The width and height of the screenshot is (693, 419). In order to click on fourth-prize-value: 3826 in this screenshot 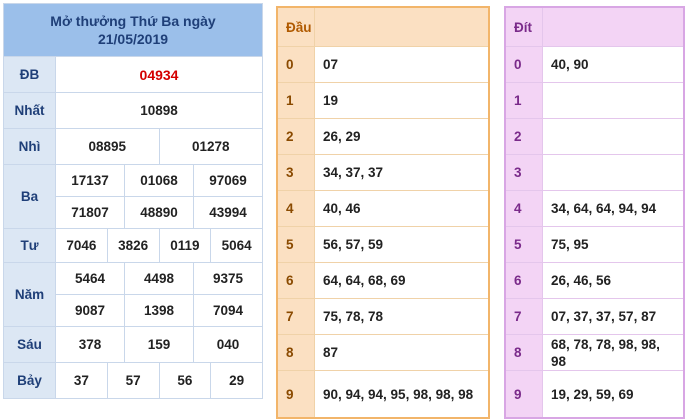, I will do `click(133, 245)`.